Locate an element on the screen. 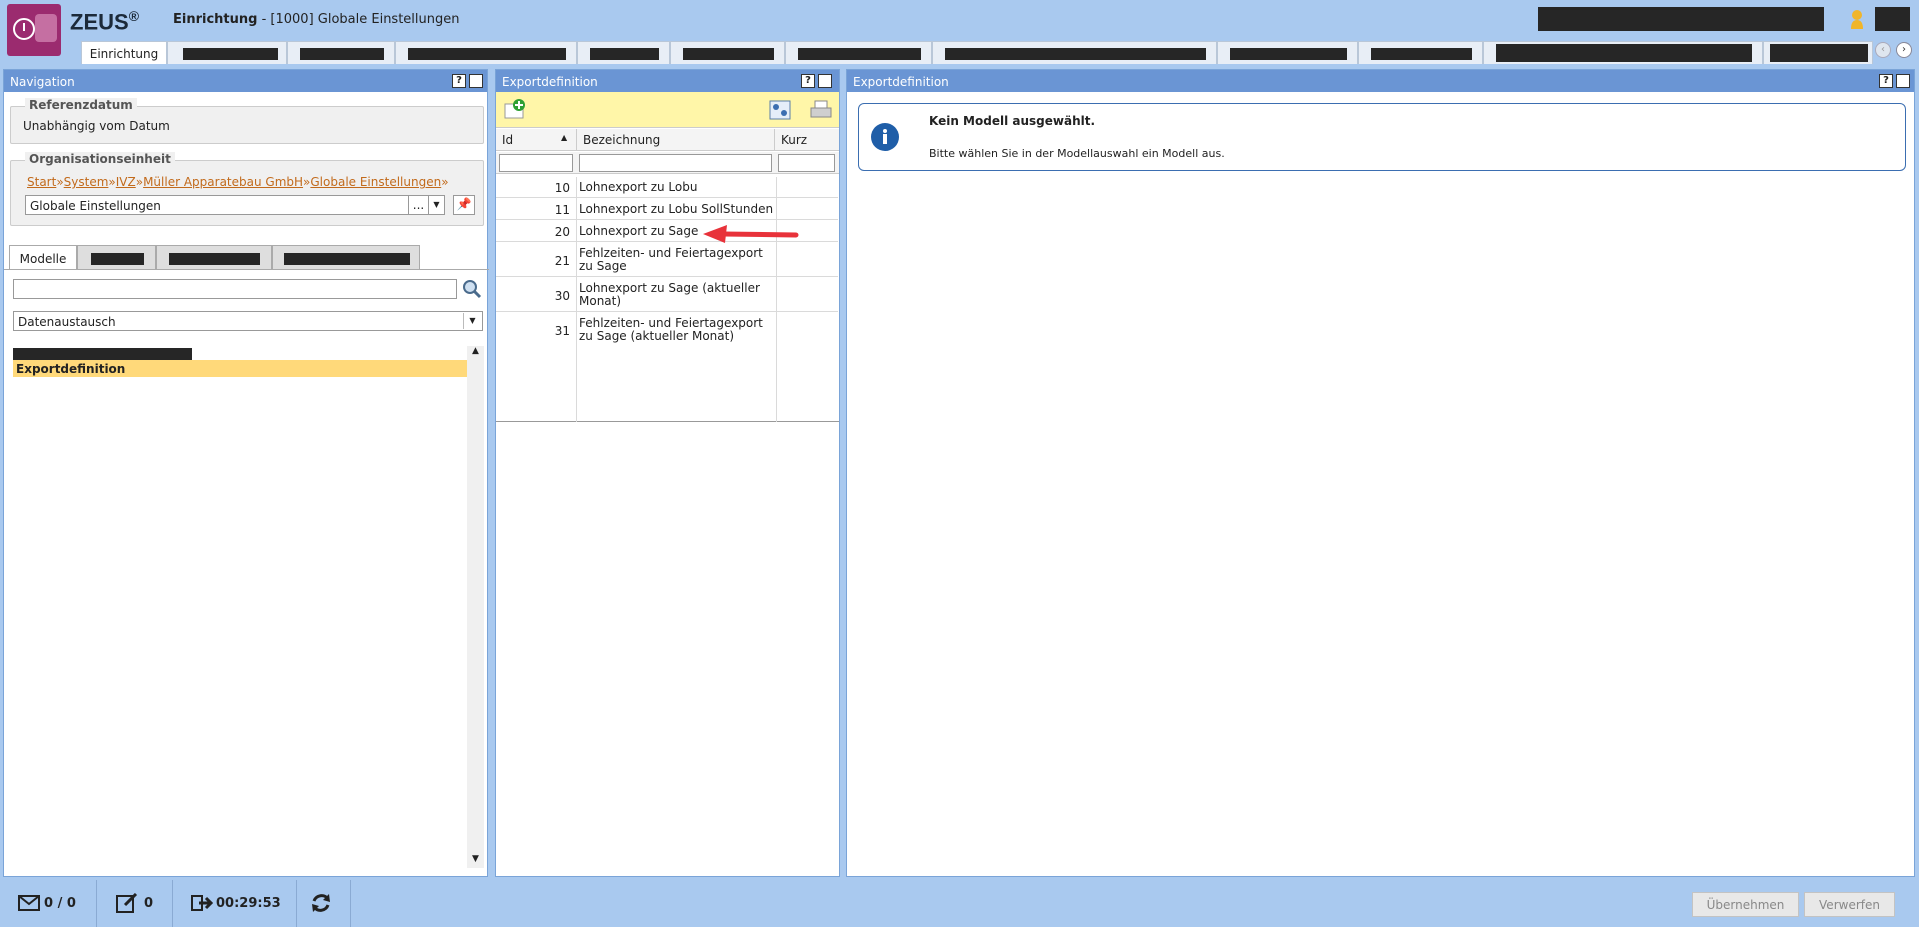 The height and width of the screenshot is (927, 1919). breadcrumb-company: Müller Apparatebau GmbH is located at coordinates (223, 182).